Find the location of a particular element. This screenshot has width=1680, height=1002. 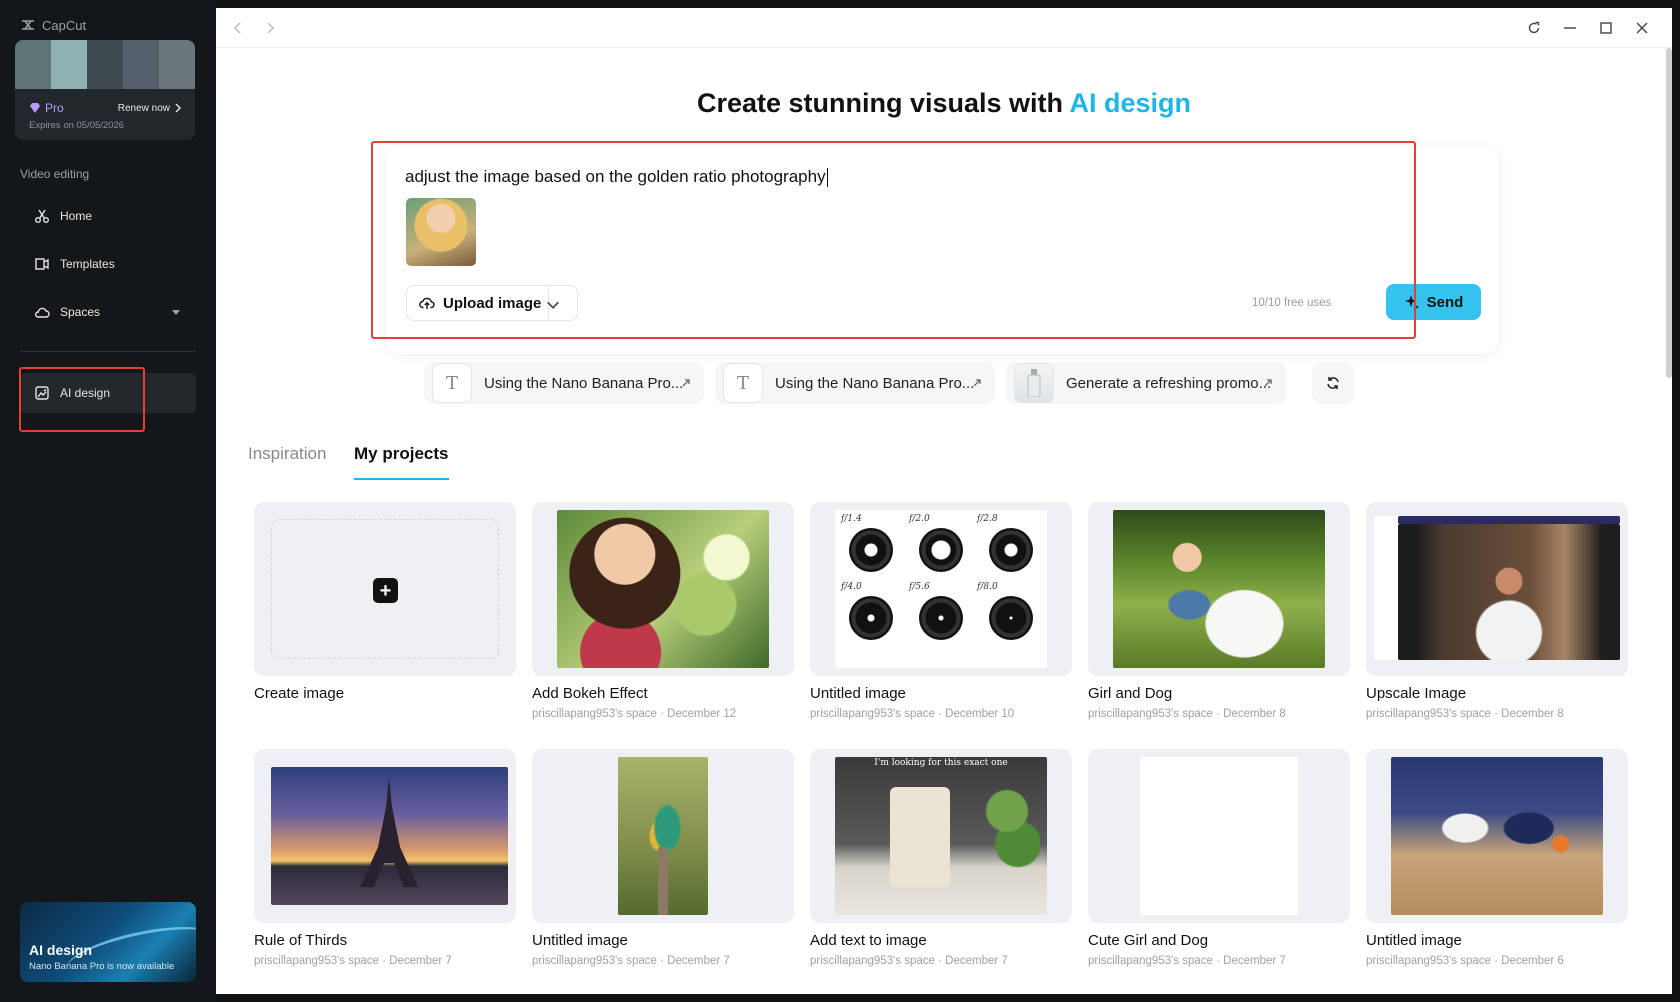

sidebar-item-label: Spaces is located at coordinates (80, 312).